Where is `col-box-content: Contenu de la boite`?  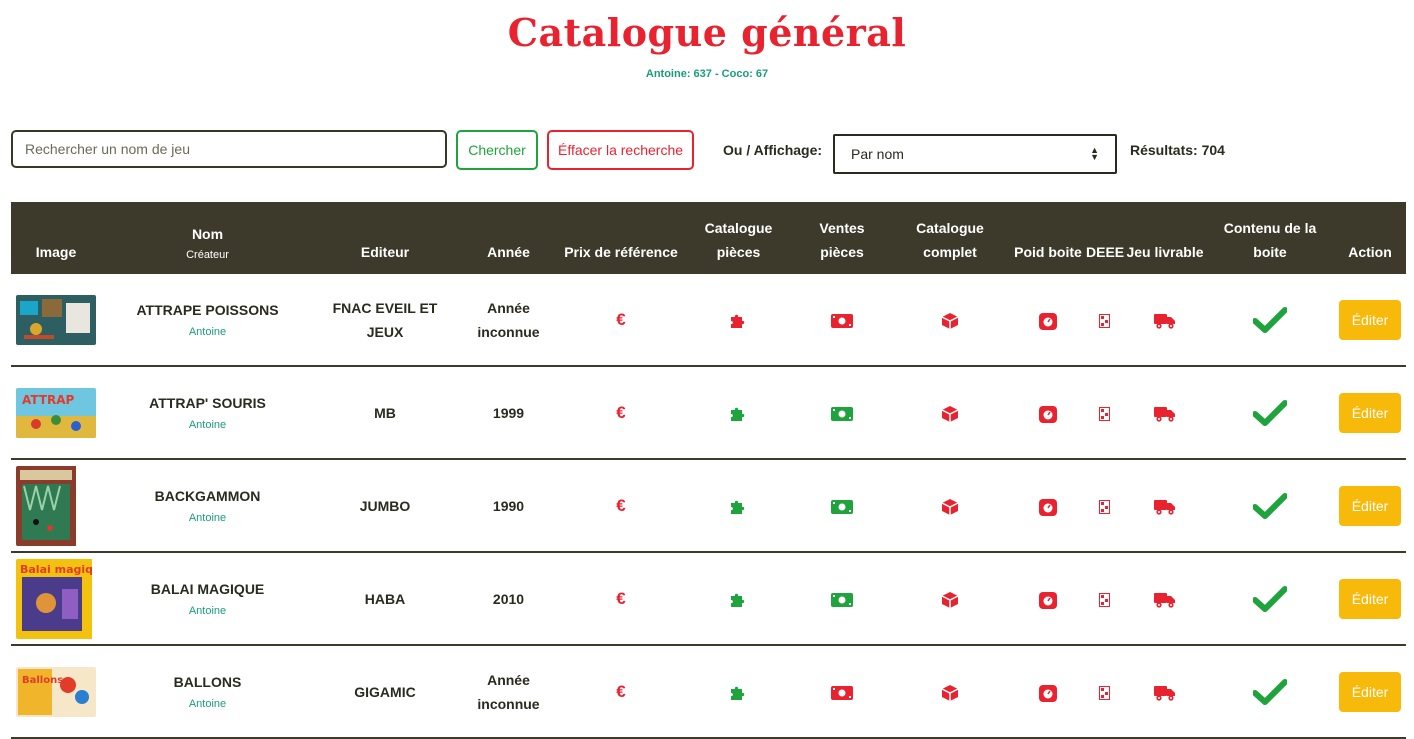 col-box-content: Contenu de la boite is located at coordinates (1270, 238).